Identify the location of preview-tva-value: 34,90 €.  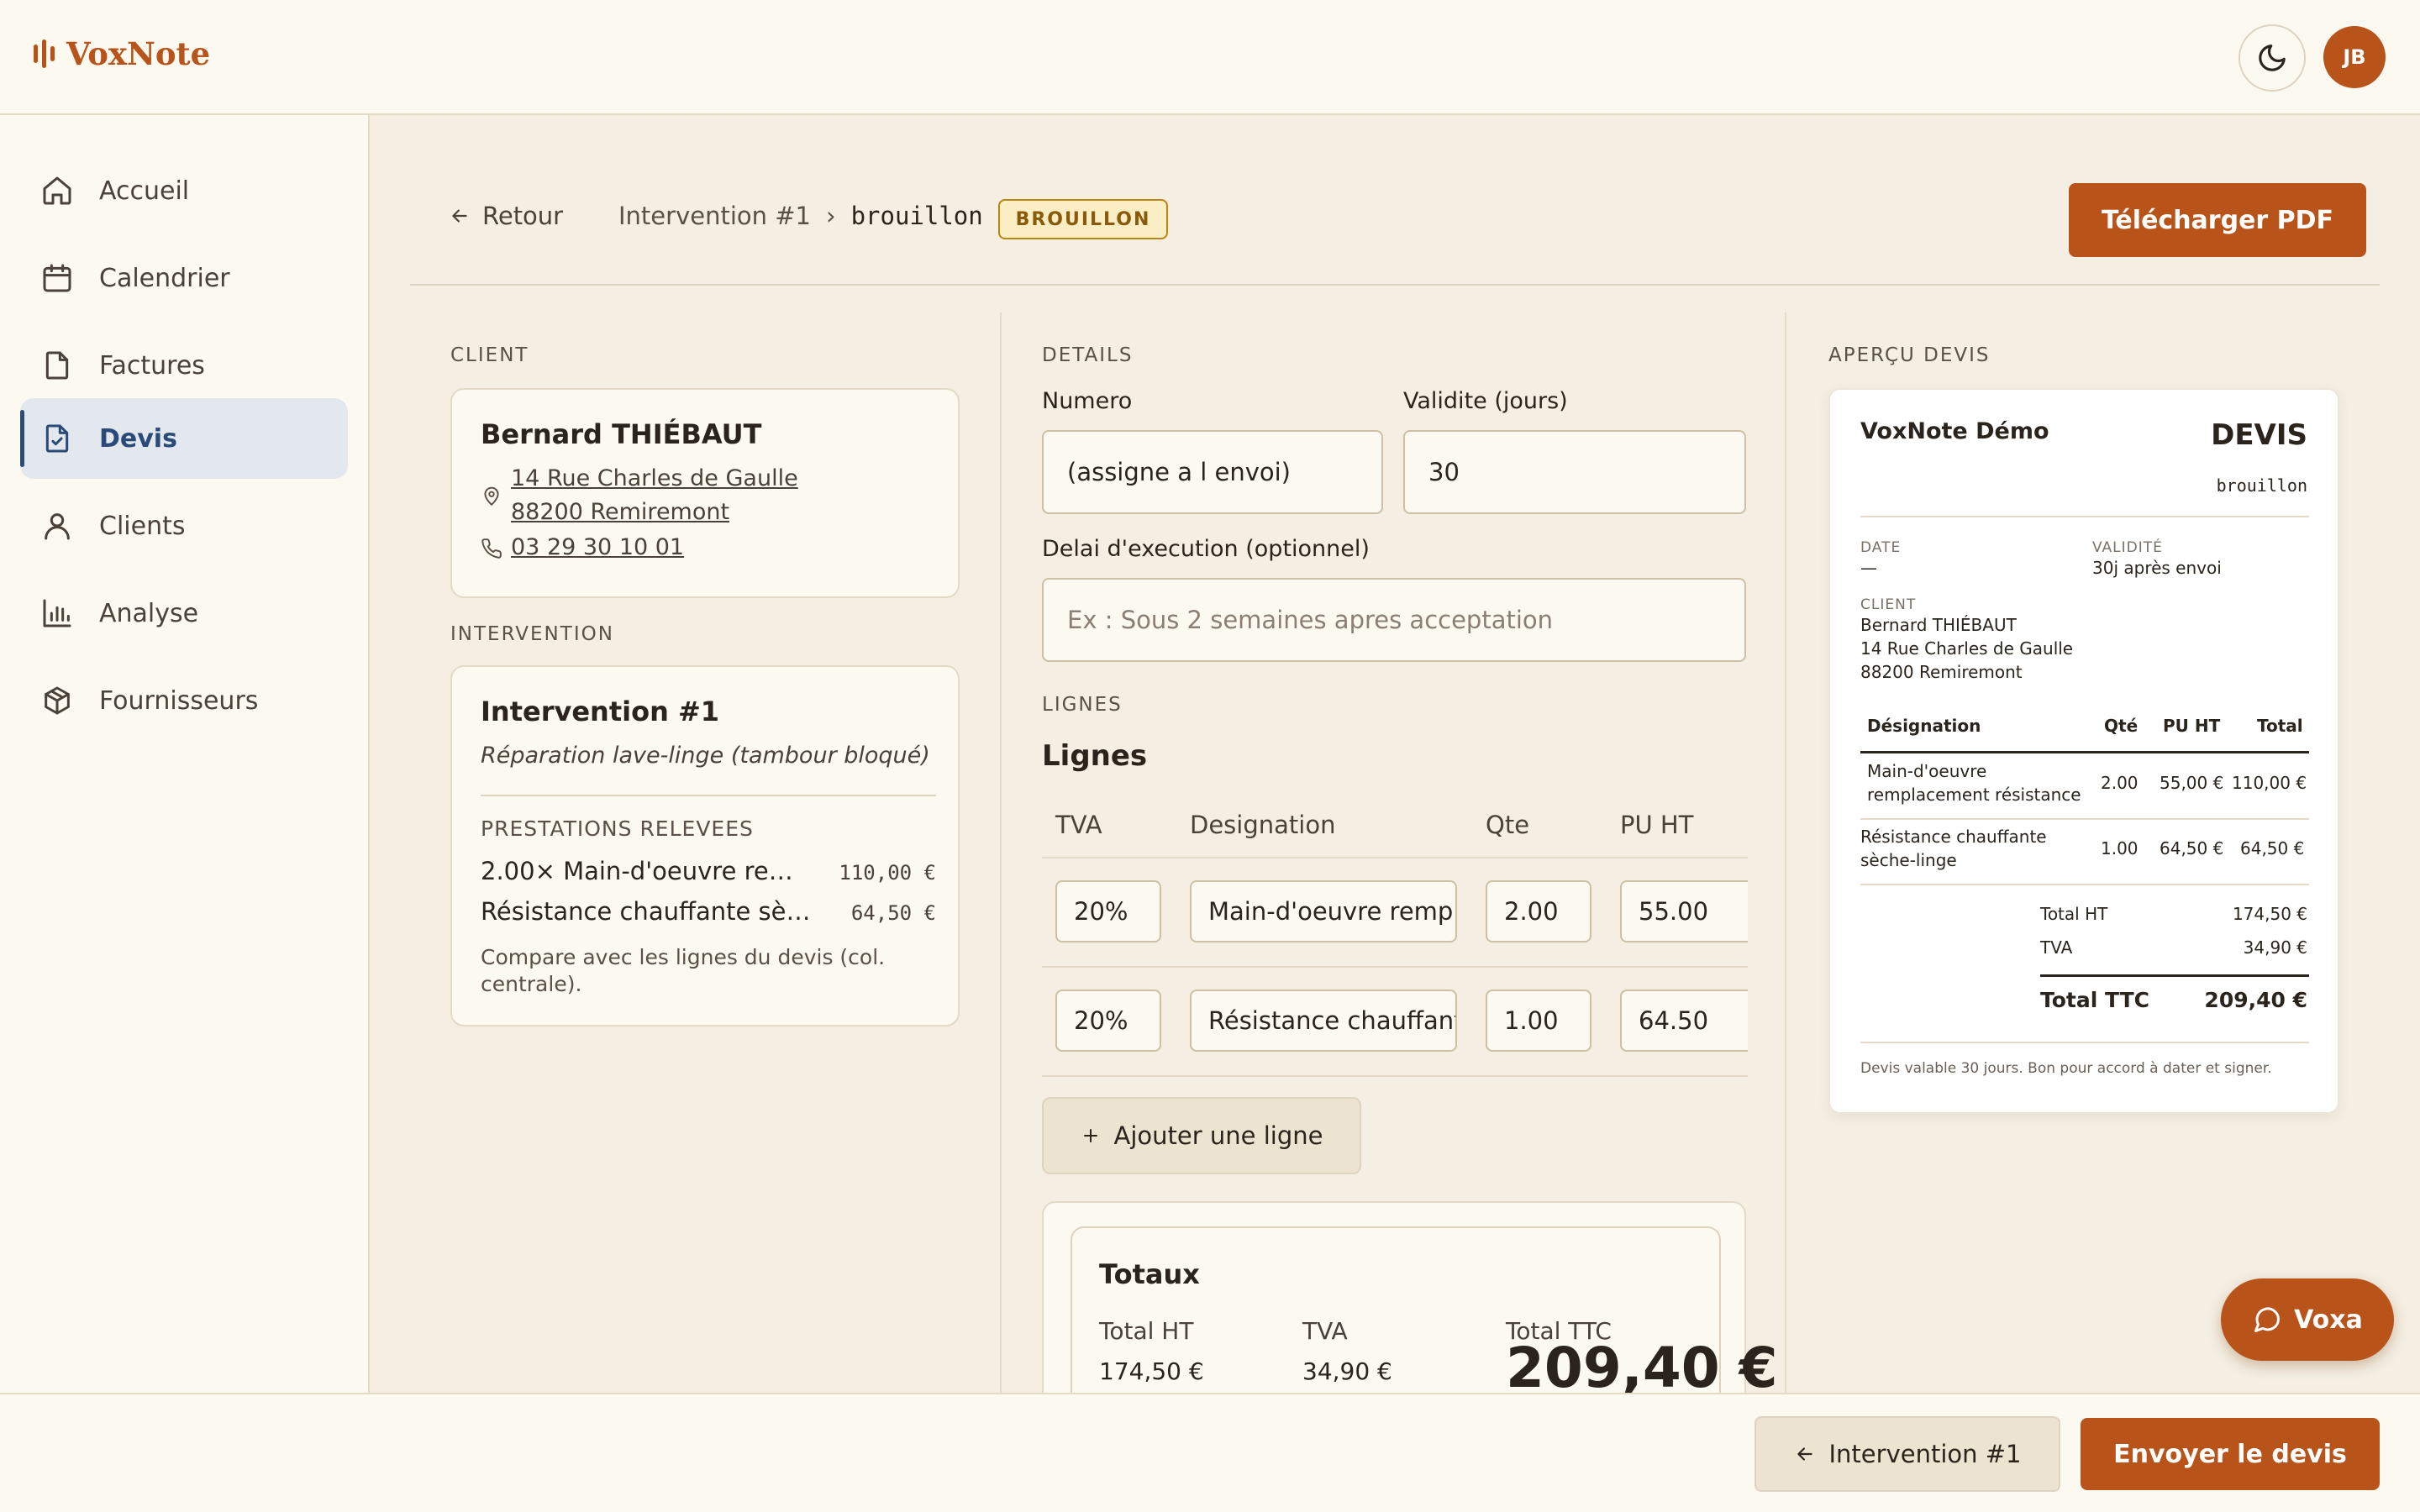
(2275, 947).